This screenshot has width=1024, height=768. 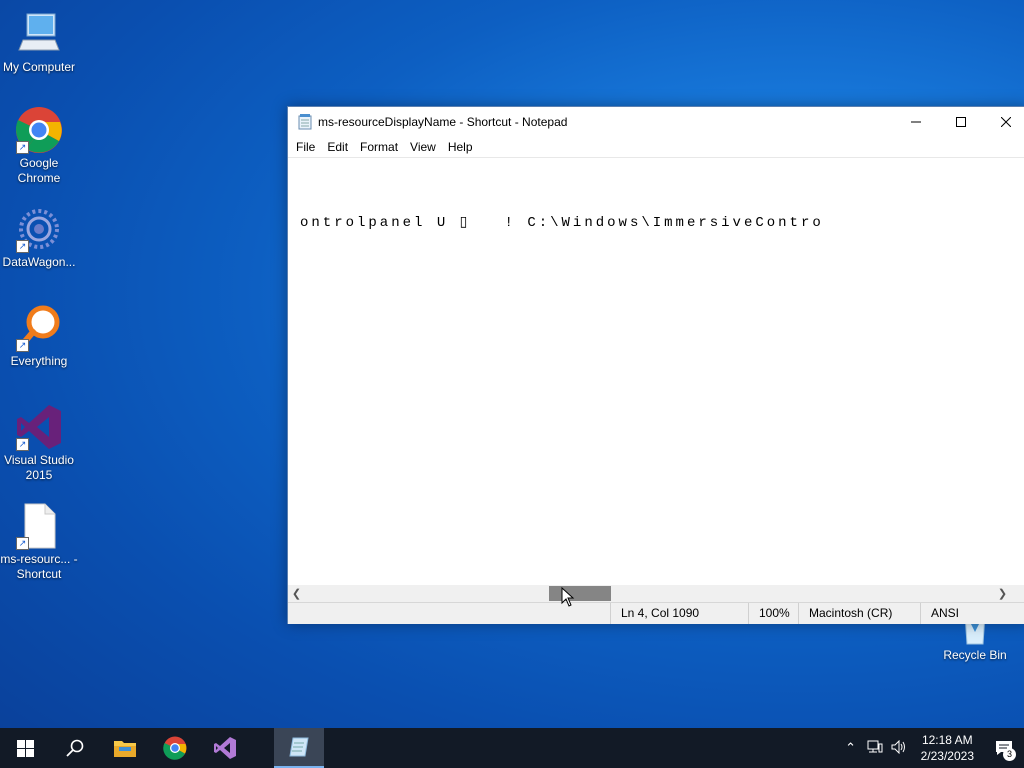 I want to click on menu-format: Format, so click(x=379, y=147).